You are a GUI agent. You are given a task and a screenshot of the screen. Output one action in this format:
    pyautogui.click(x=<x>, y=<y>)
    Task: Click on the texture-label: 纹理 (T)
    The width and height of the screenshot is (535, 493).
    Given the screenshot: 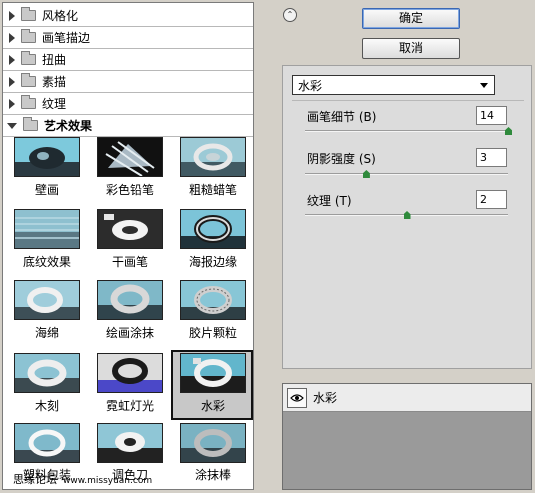 What is the action you would take?
    pyautogui.click(x=329, y=201)
    